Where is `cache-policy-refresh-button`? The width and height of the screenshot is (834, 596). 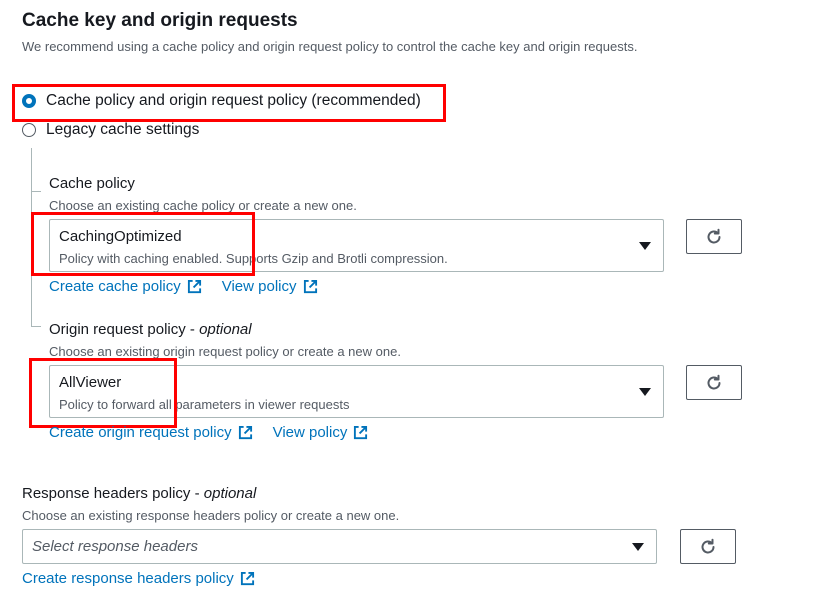 cache-policy-refresh-button is located at coordinates (714, 236).